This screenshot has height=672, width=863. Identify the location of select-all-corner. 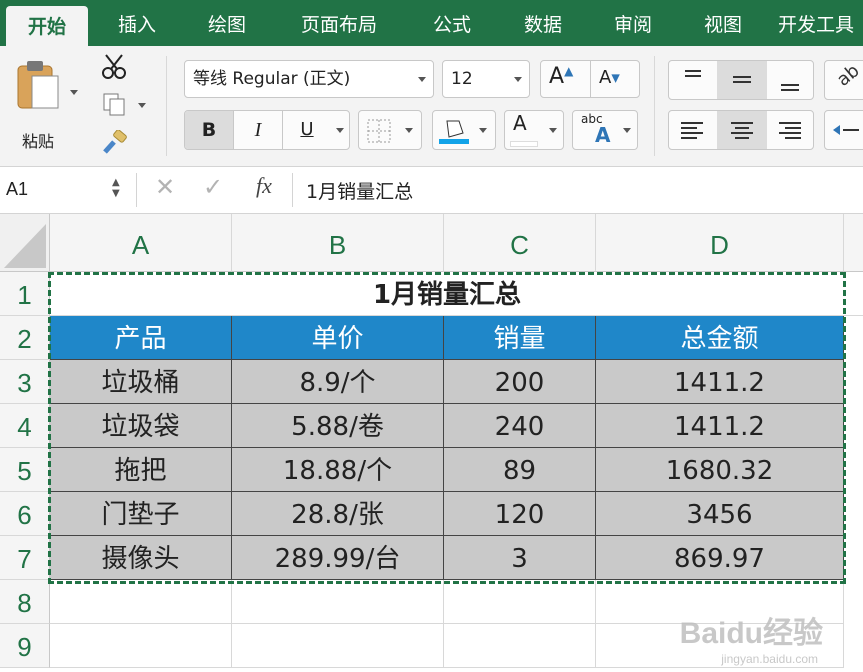
(25, 243).